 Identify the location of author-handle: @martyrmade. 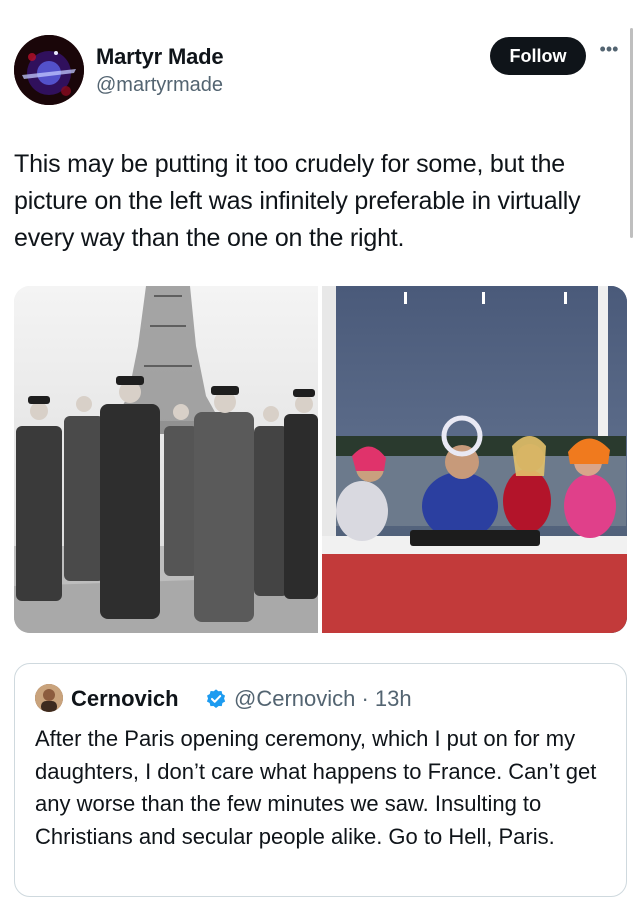
(159, 85).